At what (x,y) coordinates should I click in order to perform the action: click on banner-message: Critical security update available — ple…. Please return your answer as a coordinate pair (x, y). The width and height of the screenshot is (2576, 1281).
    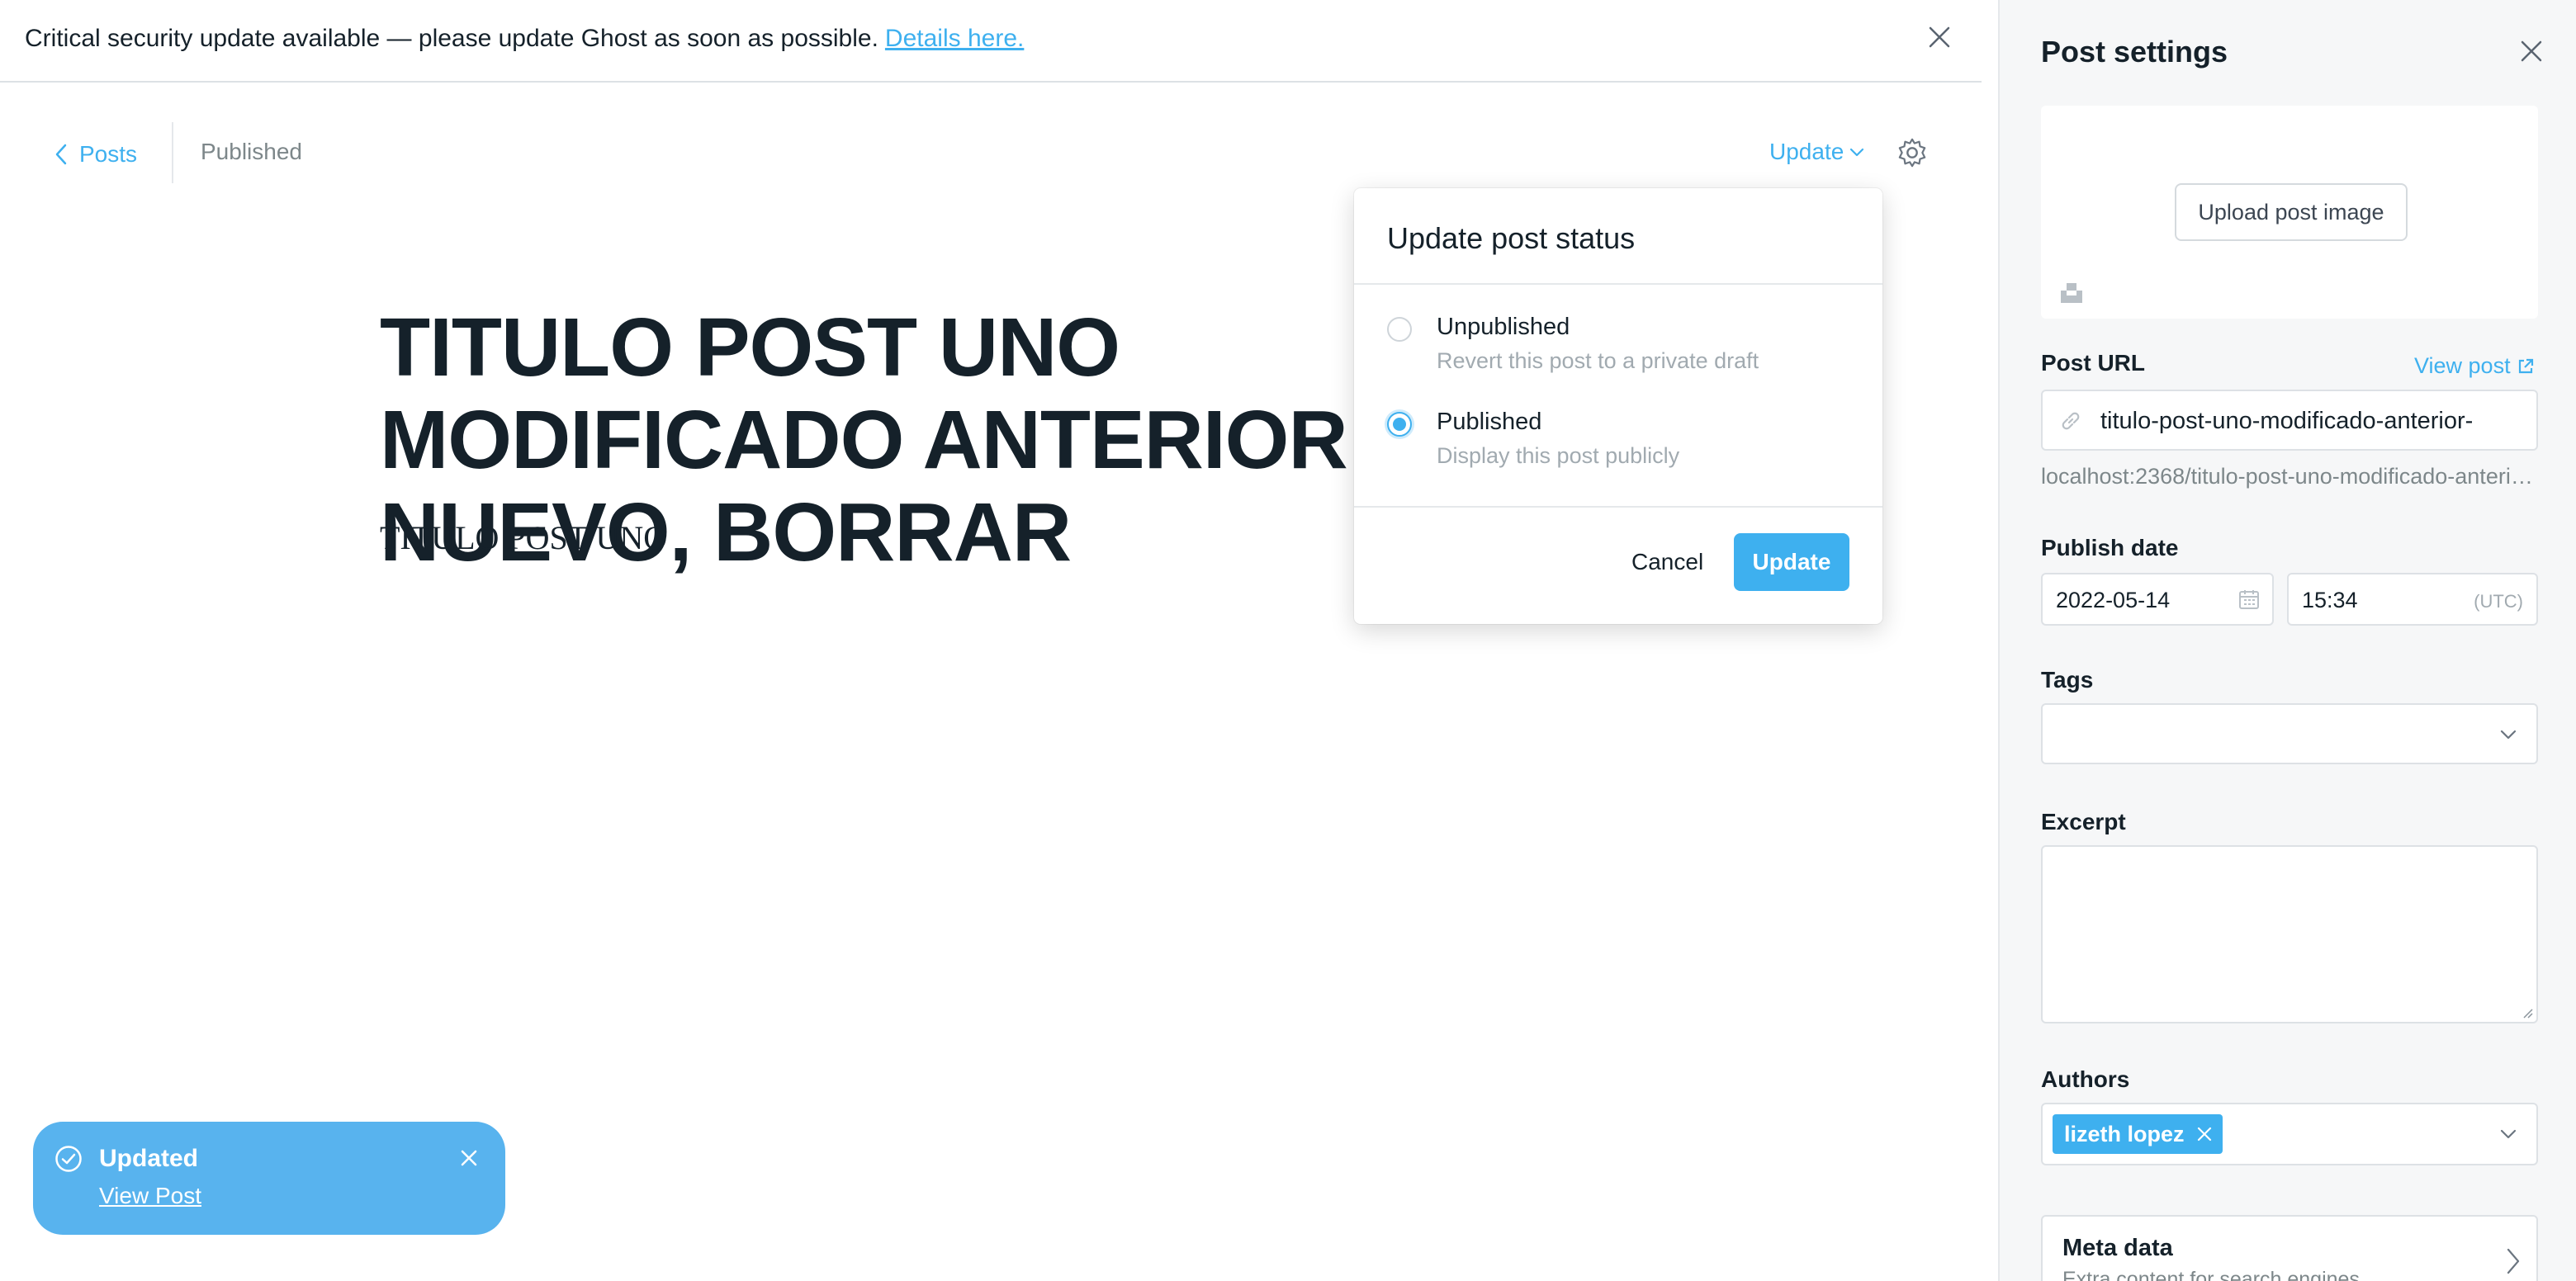
    Looking at the image, I should click on (524, 39).